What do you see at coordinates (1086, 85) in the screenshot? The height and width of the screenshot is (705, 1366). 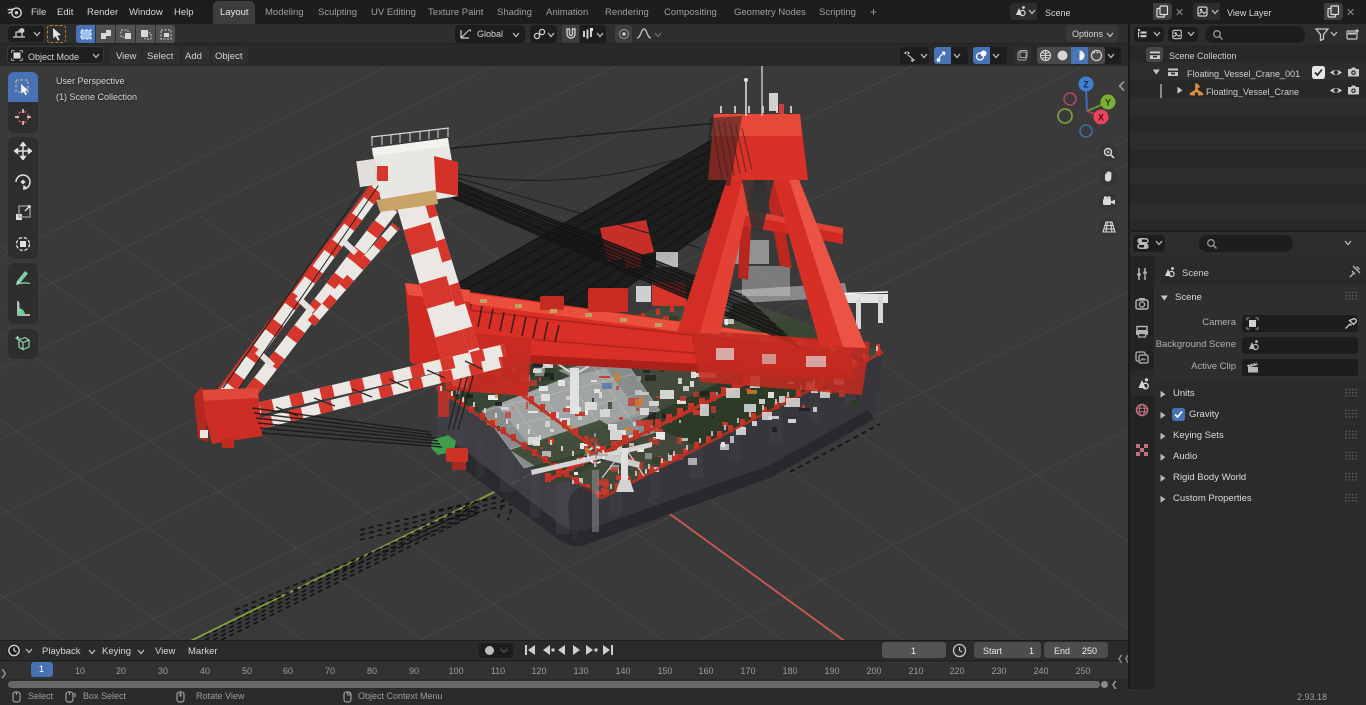 I see `svg-text: Z` at bounding box center [1086, 85].